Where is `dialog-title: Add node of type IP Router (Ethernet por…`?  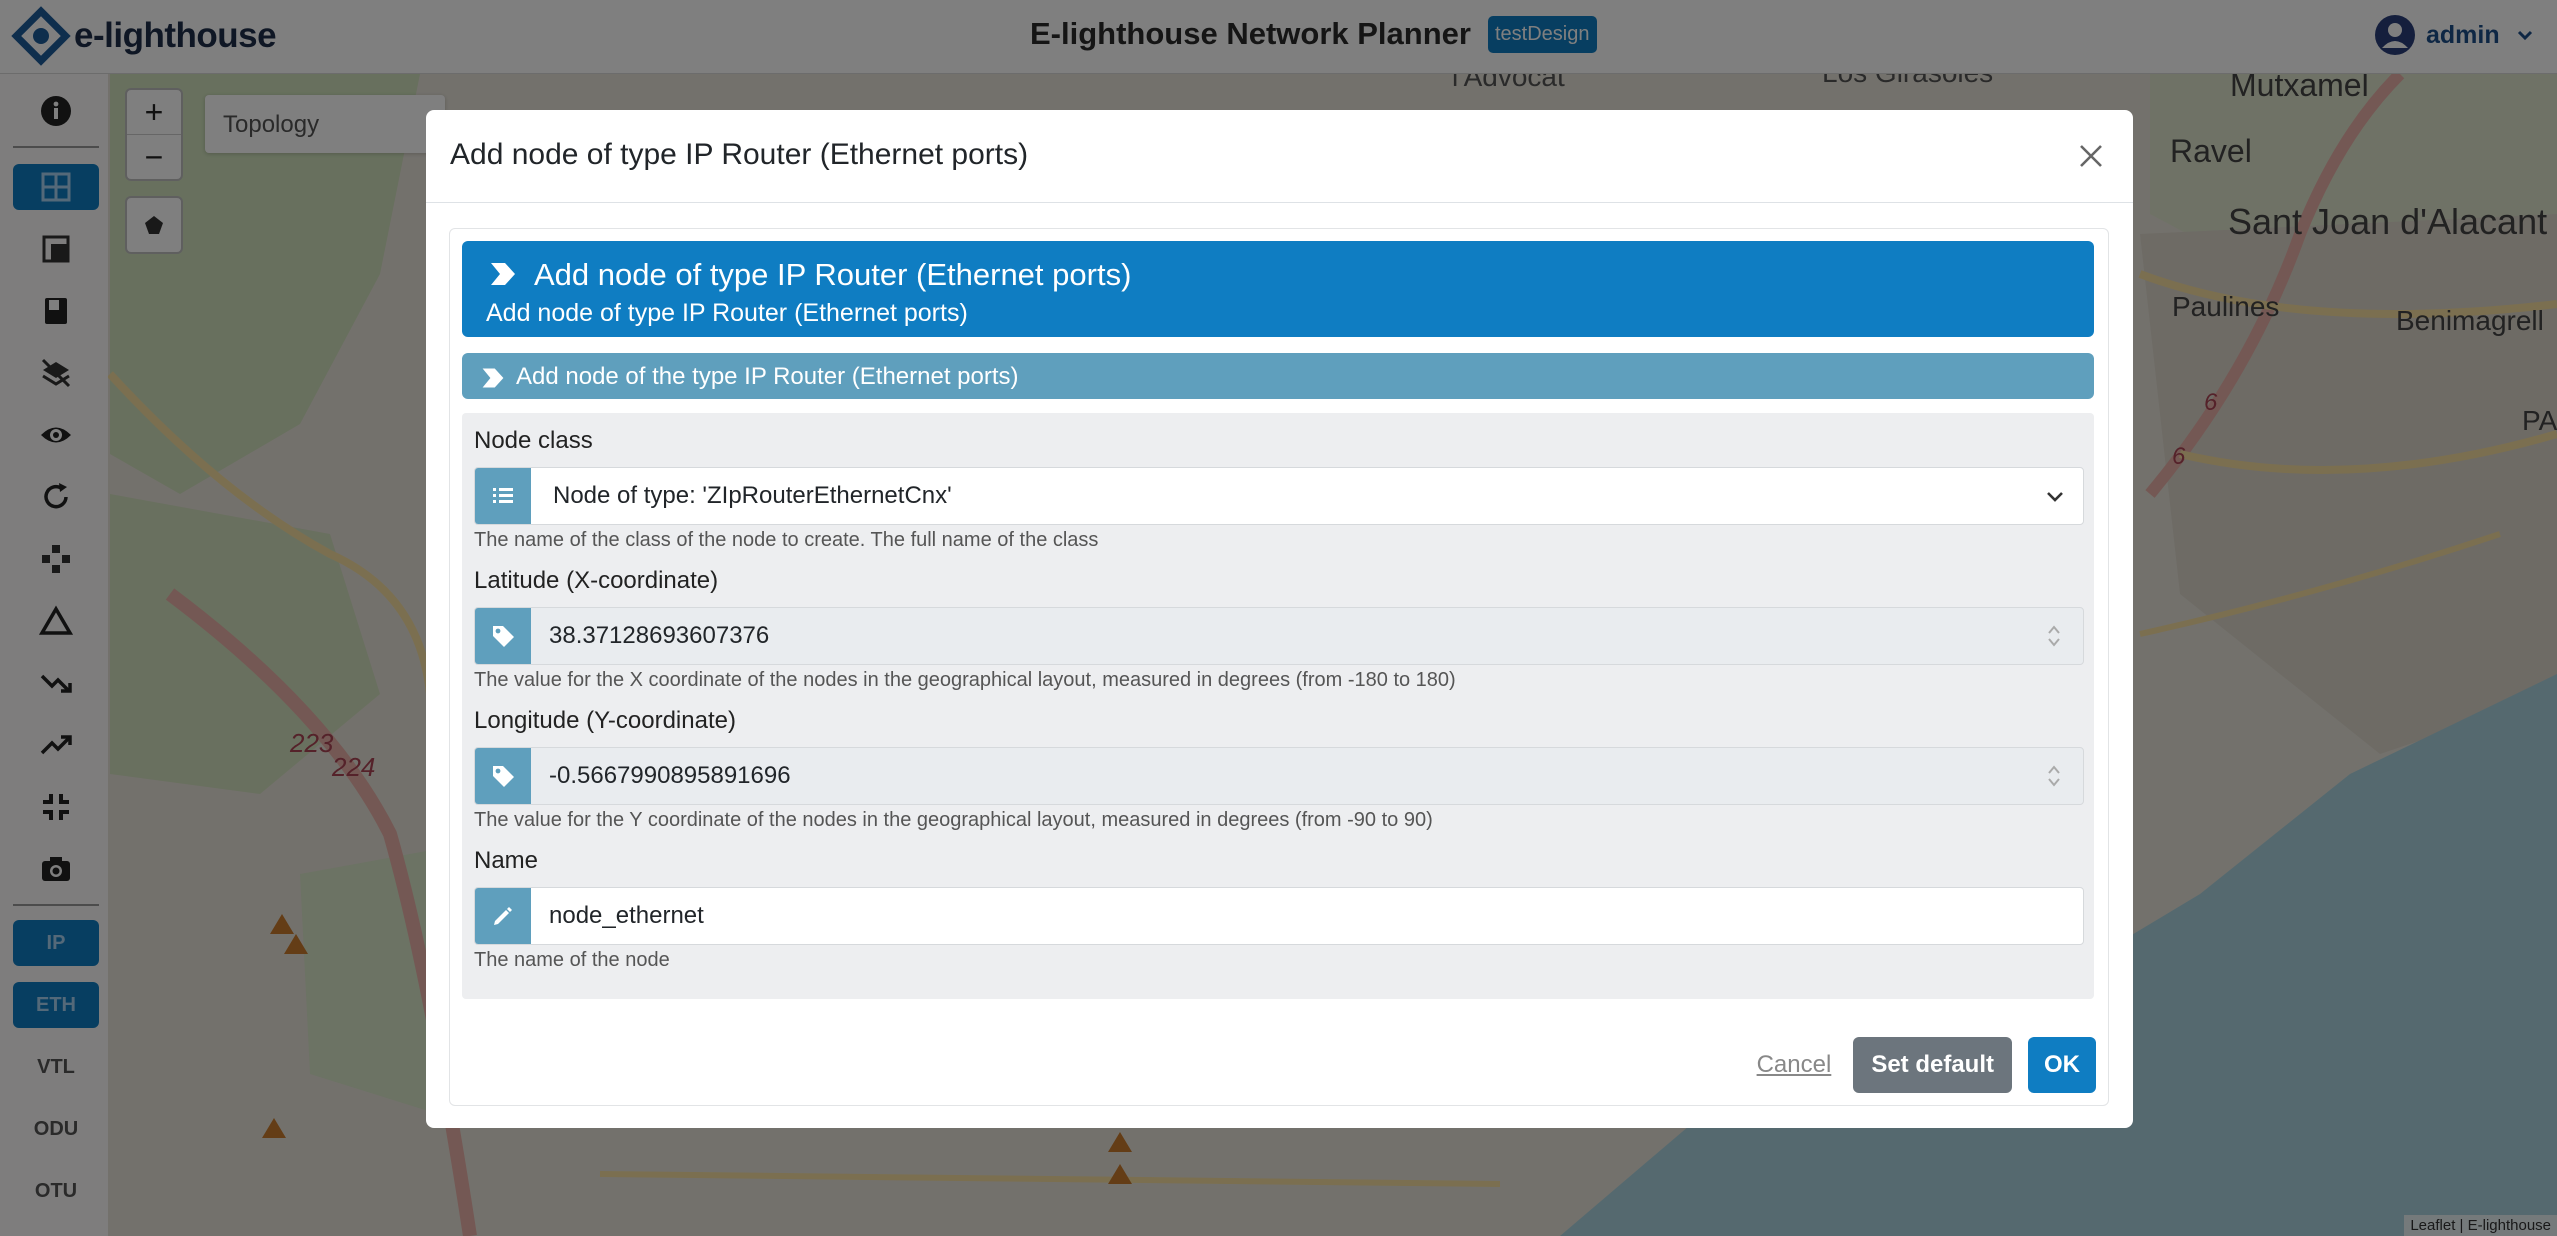
dialog-title: Add node of type IP Router (Ethernet por… is located at coordinates (739, 154).